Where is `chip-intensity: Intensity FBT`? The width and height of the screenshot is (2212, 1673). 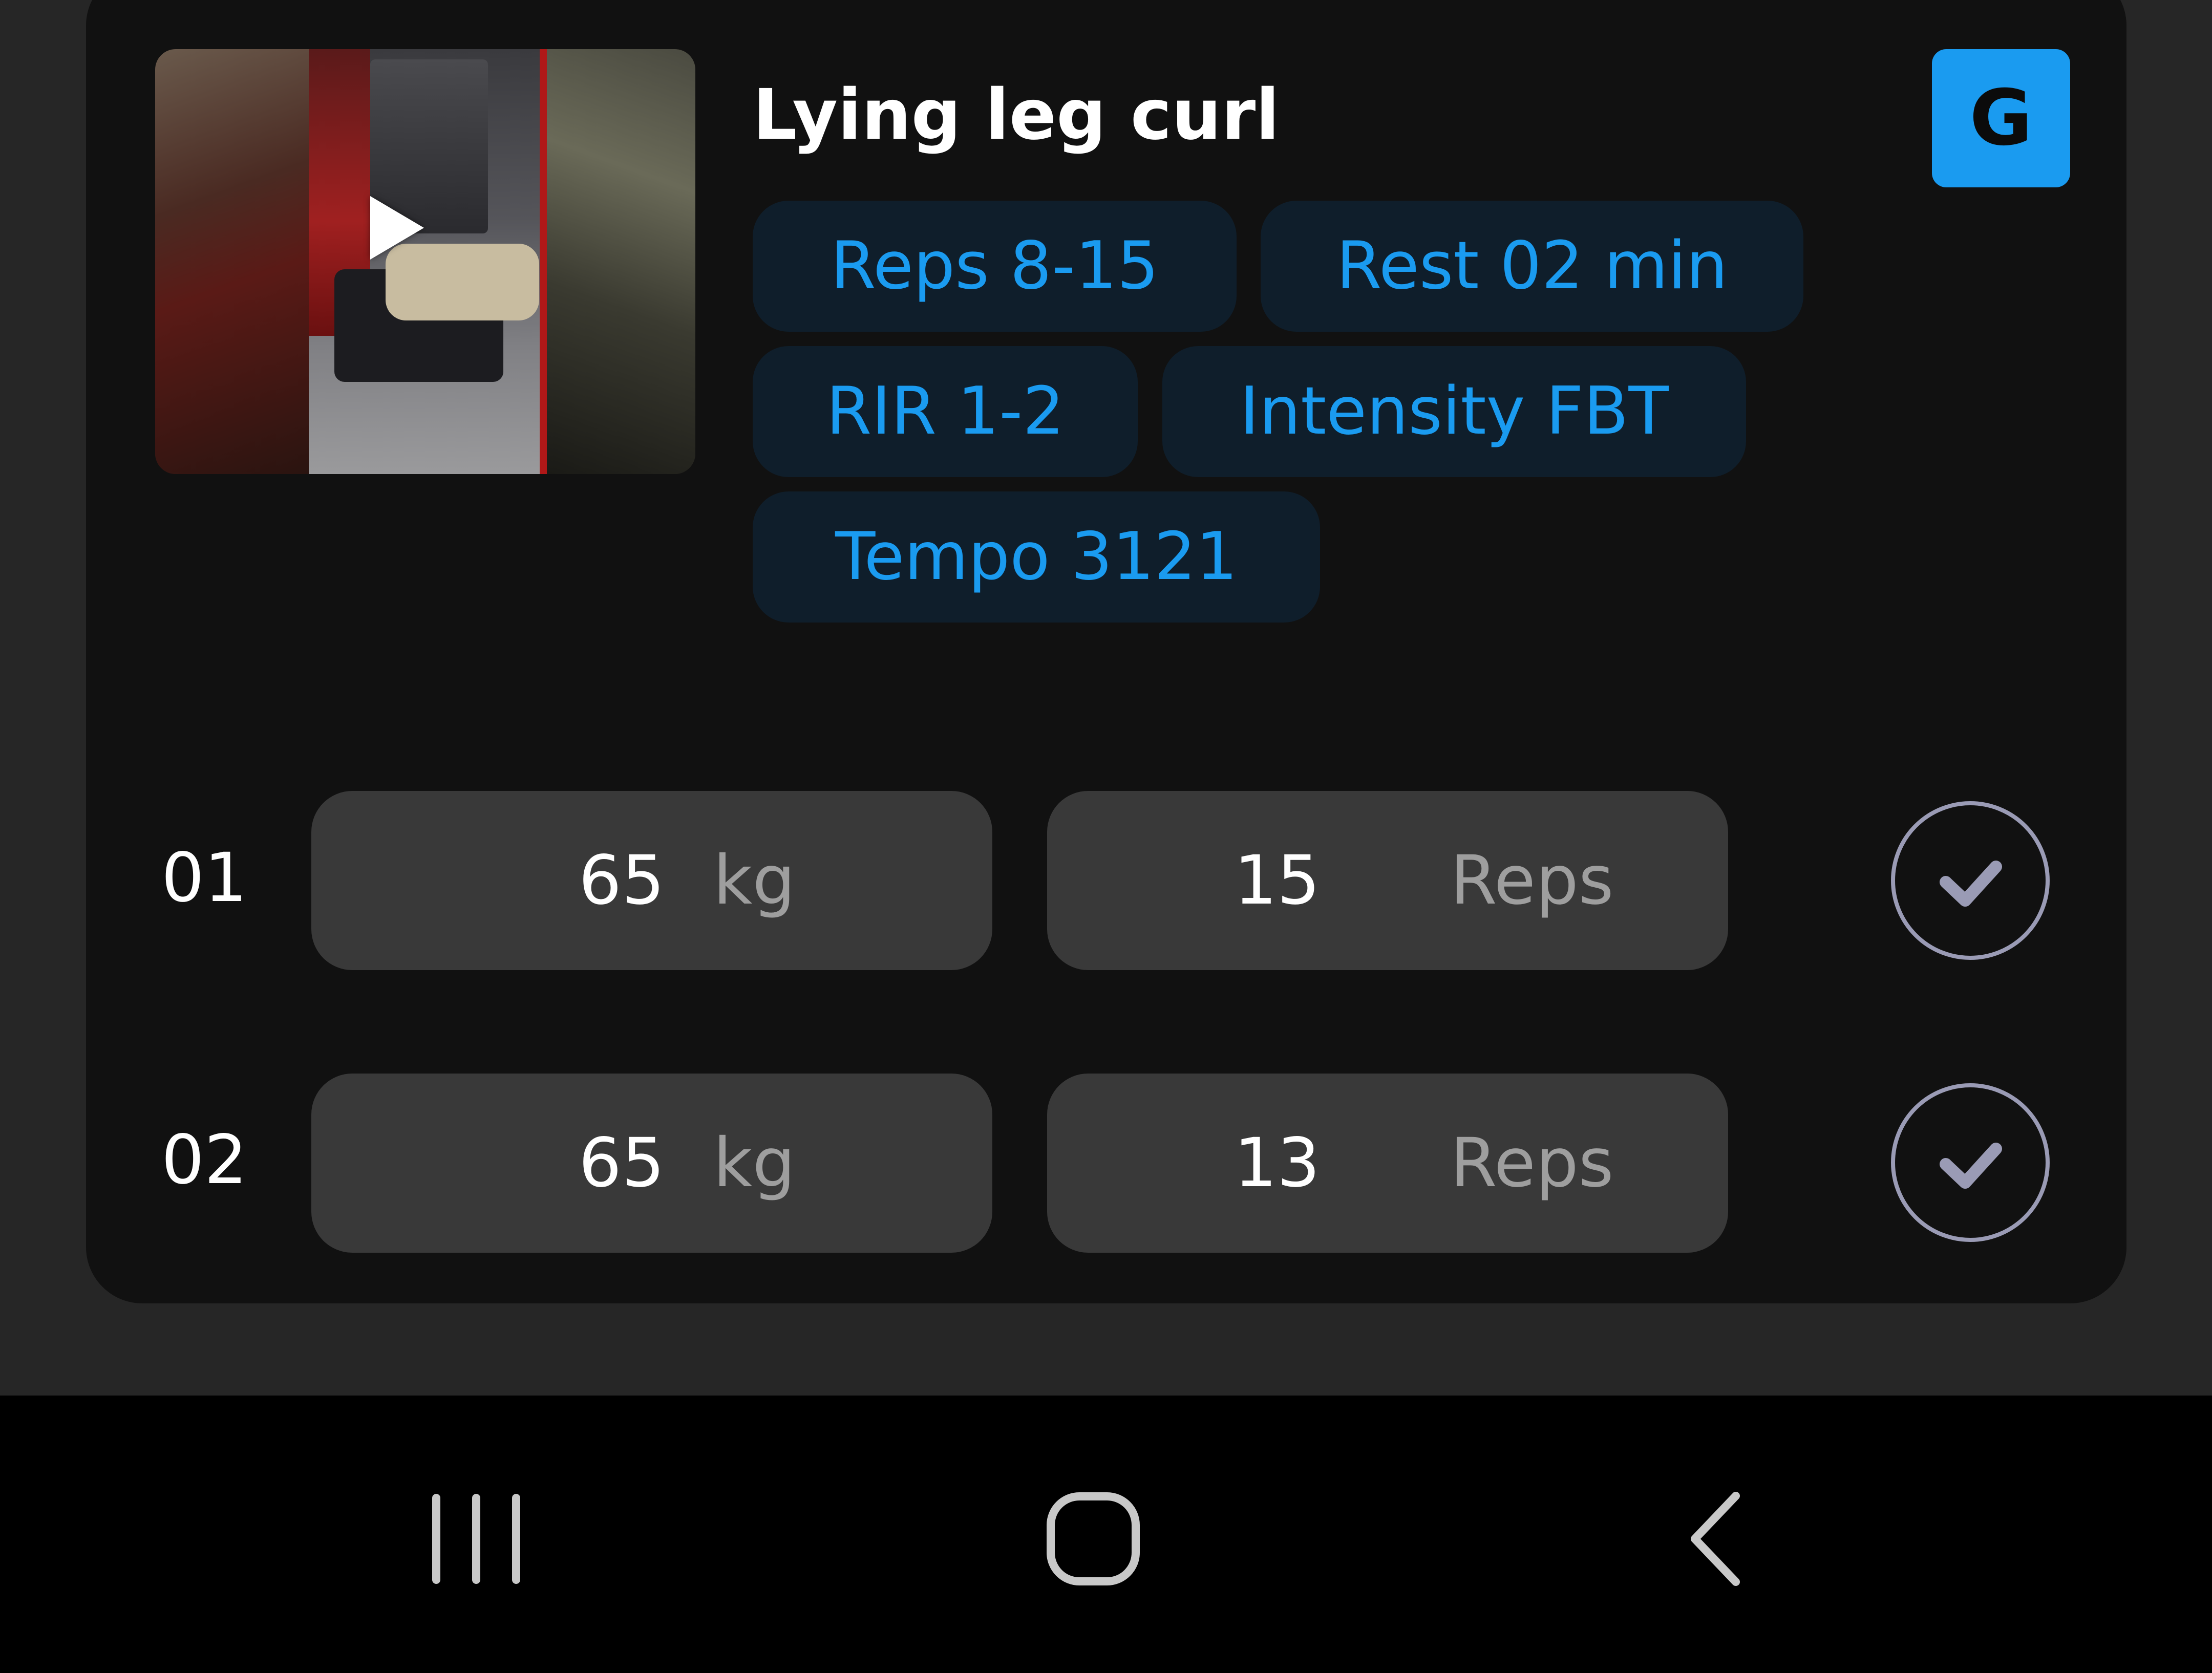 chip-intensity: Intensity FBT is located at coordinates (1454, 411).